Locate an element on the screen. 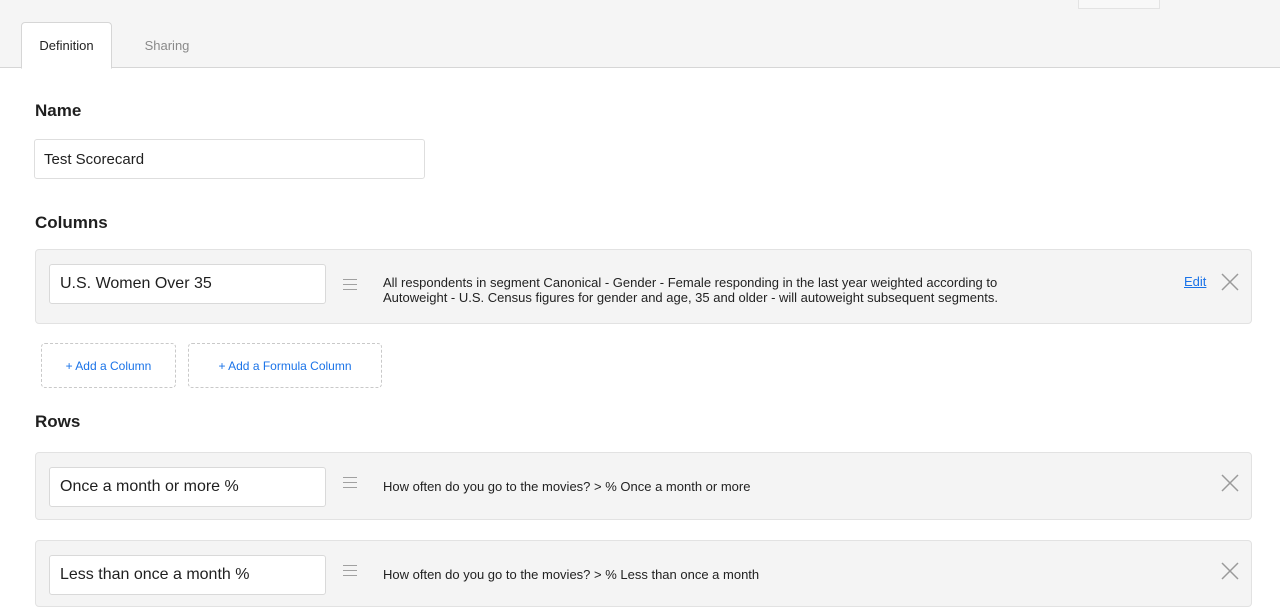 Image resolution: width=1280 pixels, height=607 pixels. tab-bar: Definition Sharing is located at coordinates (640, 34).